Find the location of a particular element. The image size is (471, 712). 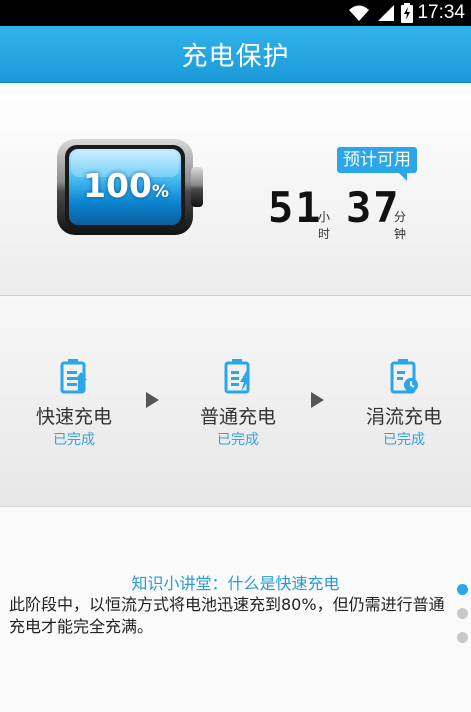

minutes-value: 37 is located at coordinates (373, 207).